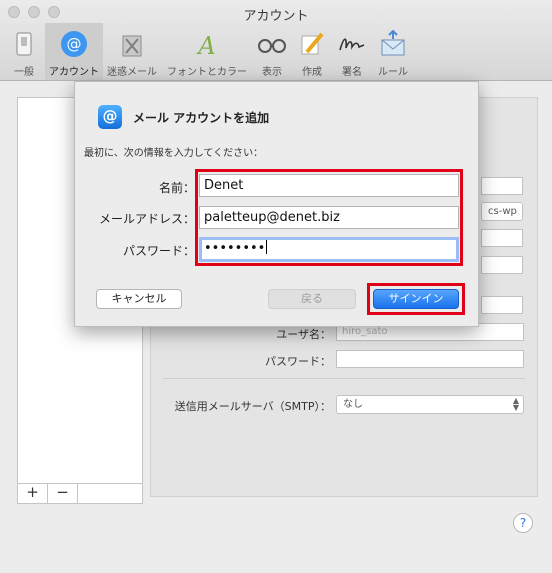  What do you see at coordinates (430, 359) in the screenshot?
I see `password-field` at bounding box center [430, 359].